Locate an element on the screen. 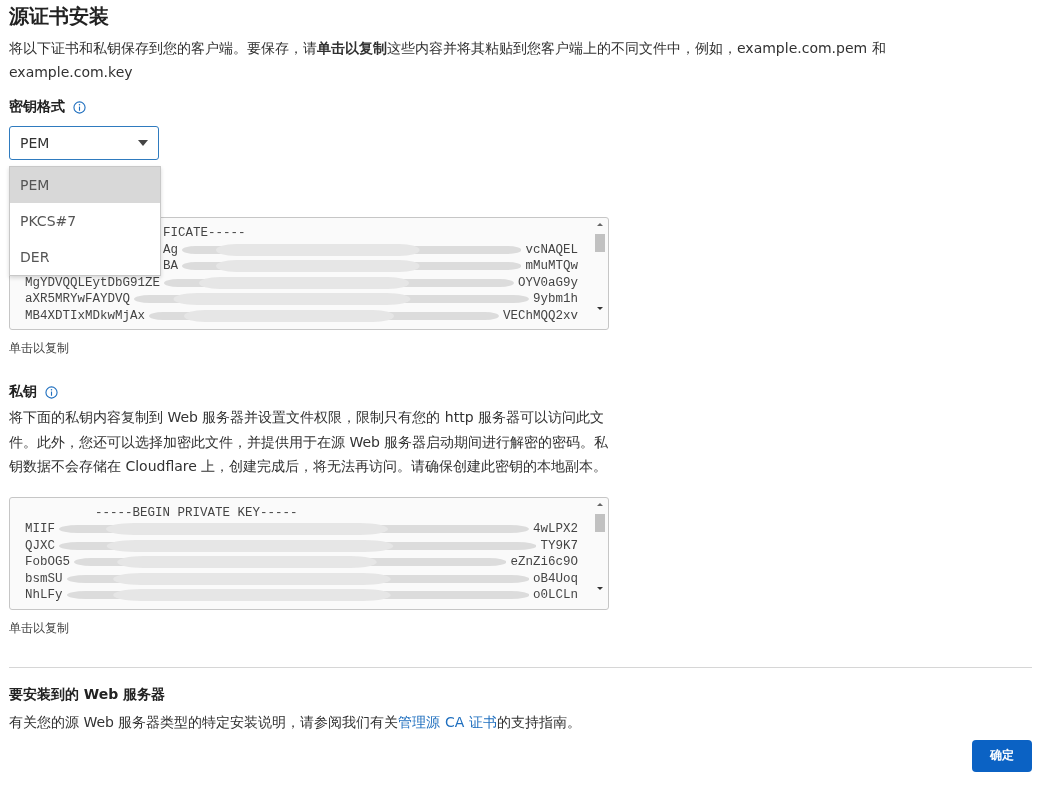  code-text: 4wLPX2 is located at coordinates (555, 529).